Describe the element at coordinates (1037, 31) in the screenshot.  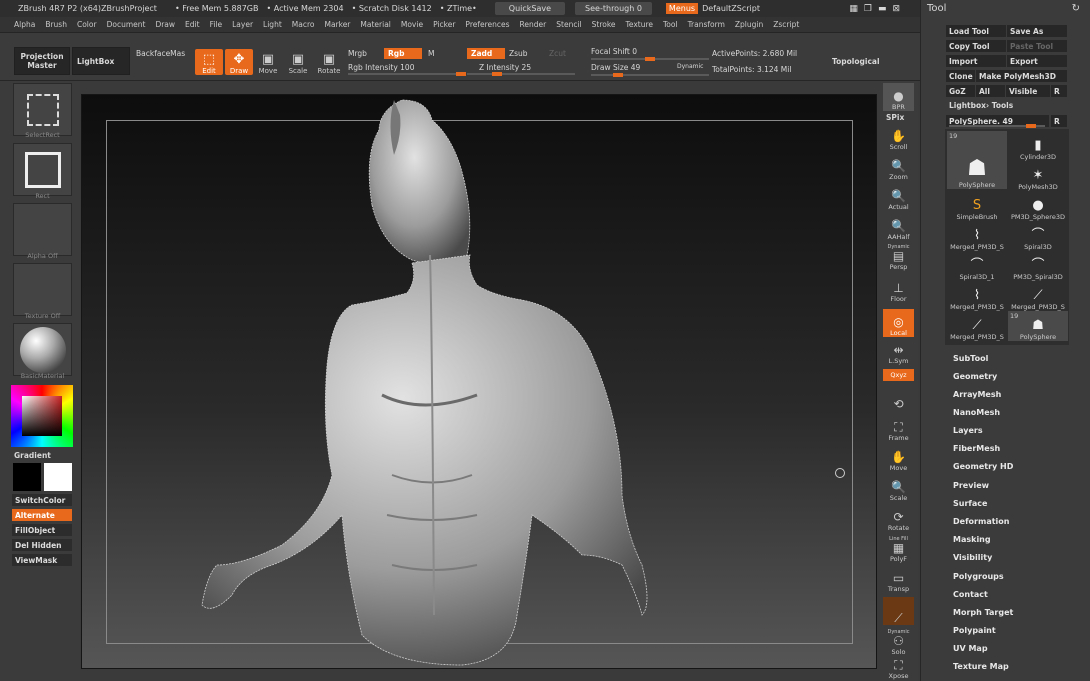
I see `save-as-button: Save As` at that location.